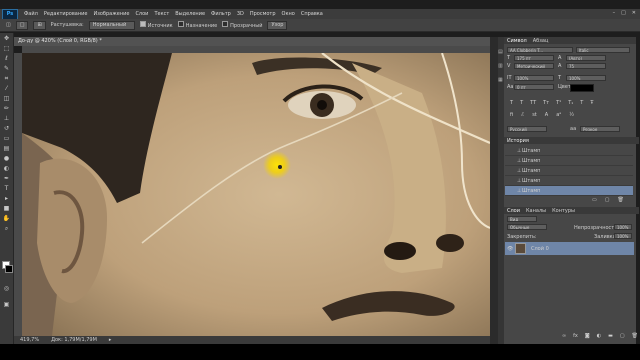 This screenshot has width=640, height=360. I want to click on hand-tool-icon: ✋, so click(6, 219).